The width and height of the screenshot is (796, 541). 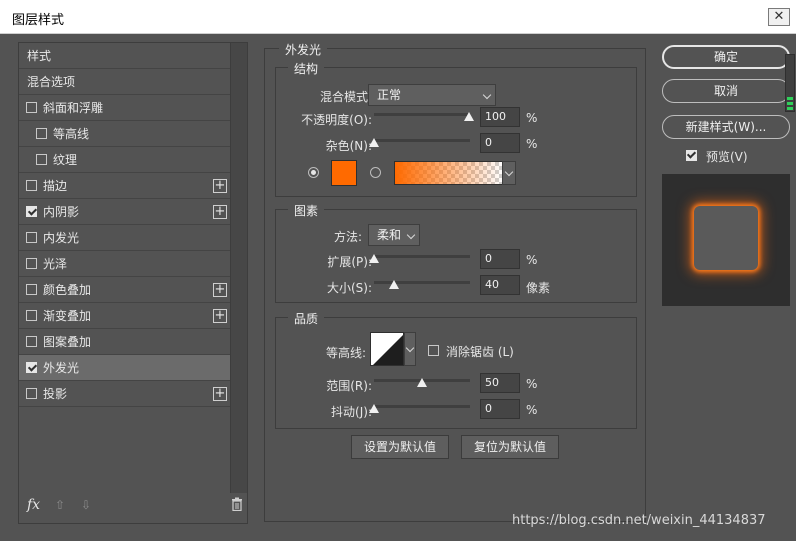 I want to click on technique-value: 柔和, so click(x=389, y=235).